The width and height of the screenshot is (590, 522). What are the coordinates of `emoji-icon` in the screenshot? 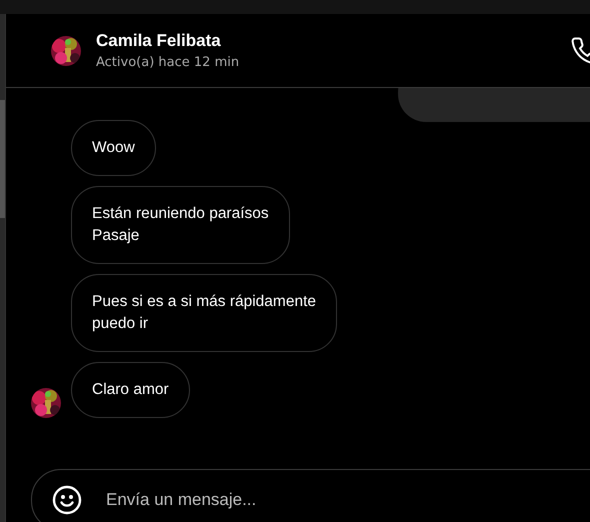 It's located at (67, 500).